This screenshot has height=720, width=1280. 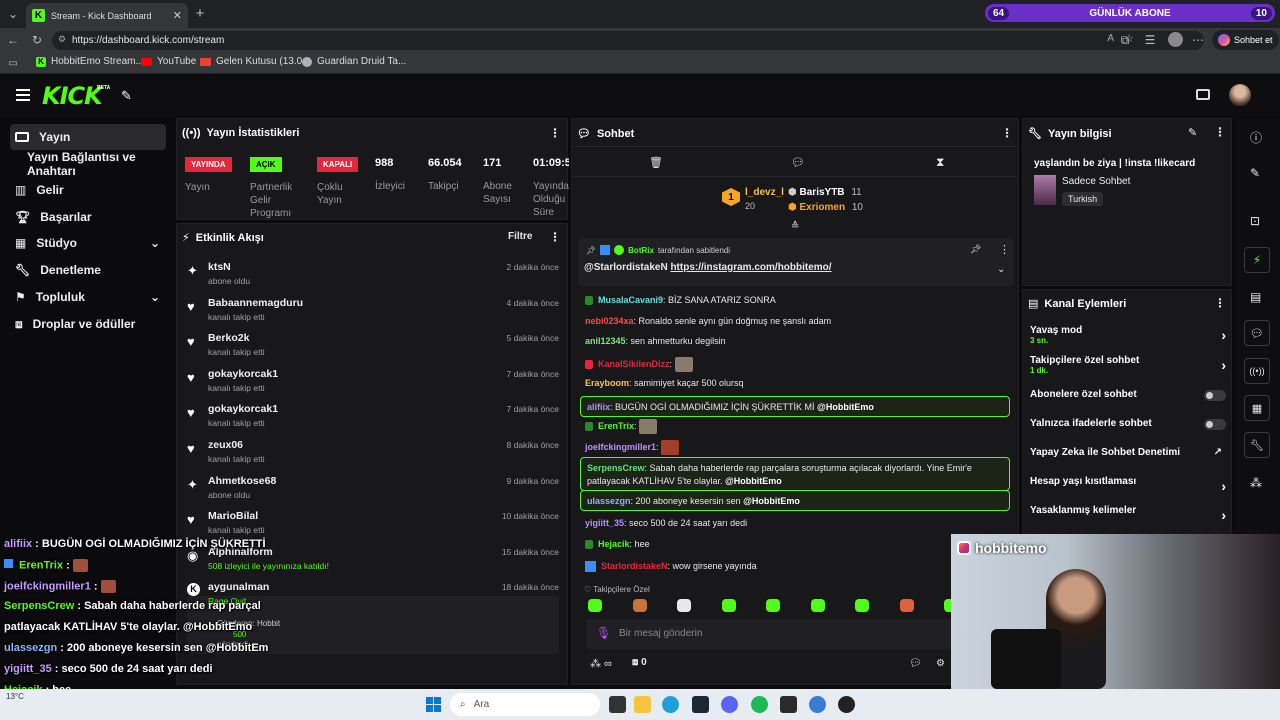 What do you see at coordinates (1255, 173) in the screenshot?
I see `edit-pencil-icon: ✎` at bounding box center [1255, 173].